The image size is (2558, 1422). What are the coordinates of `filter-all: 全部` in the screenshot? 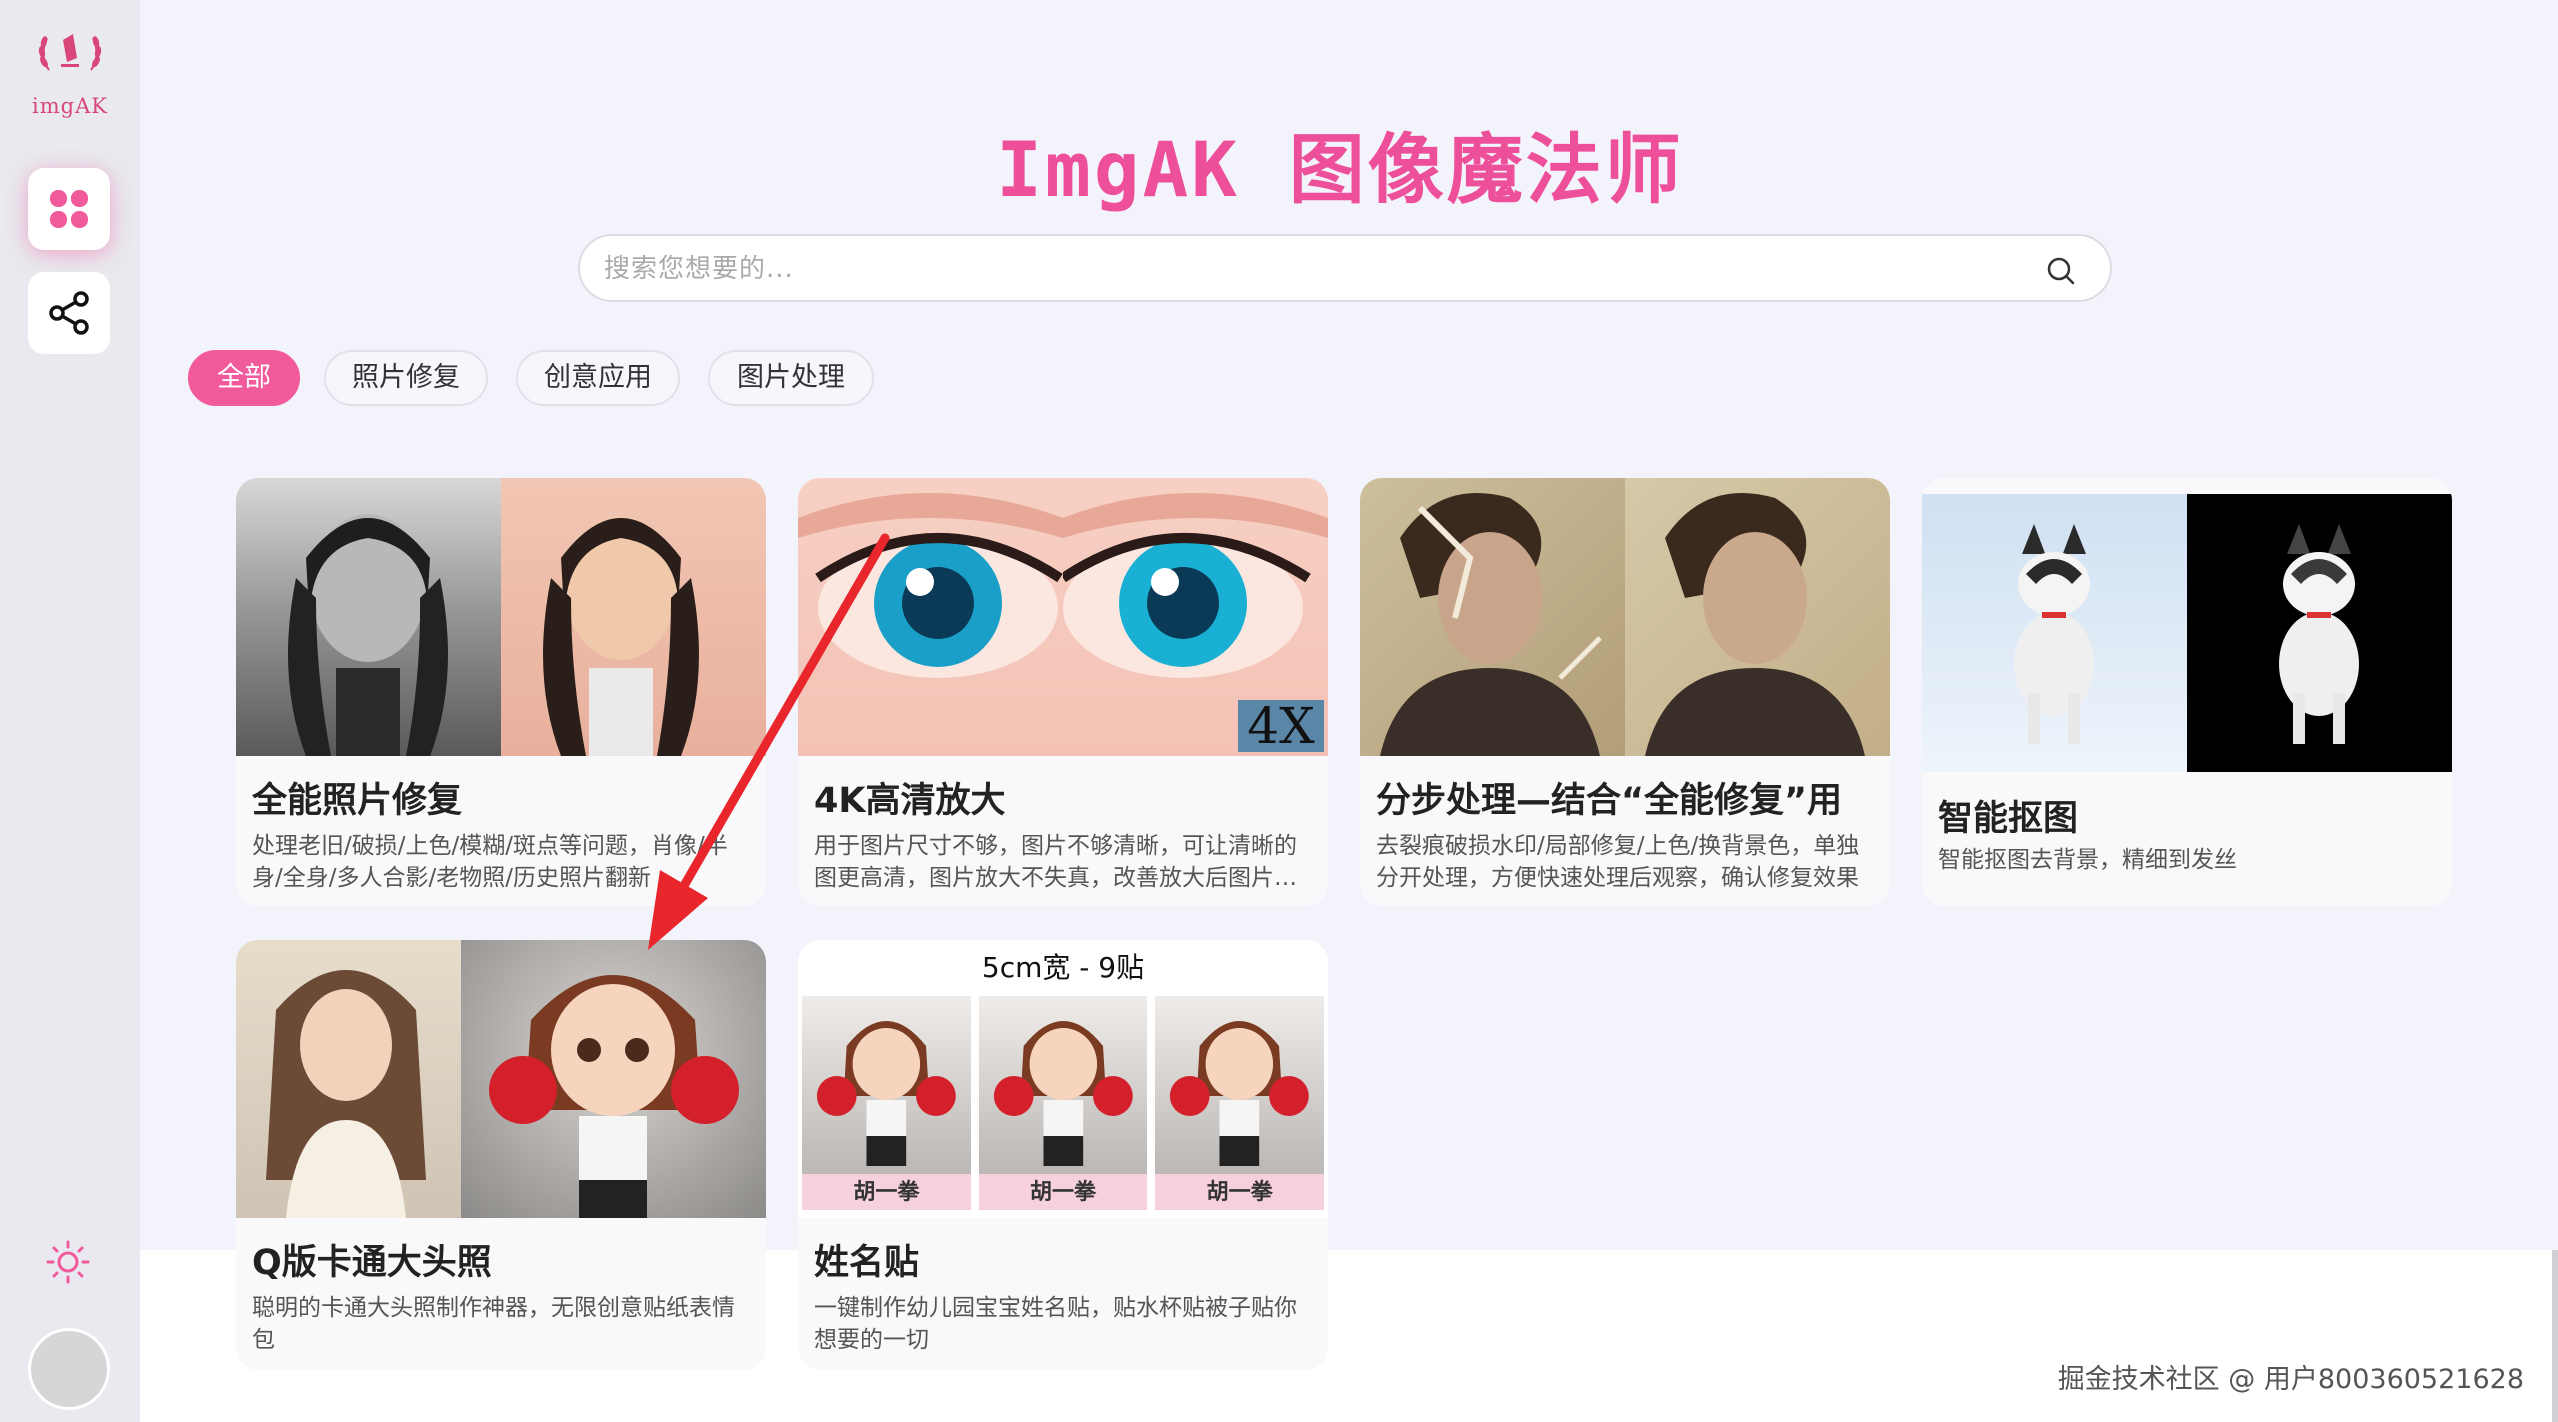 It's located at (244, 378).